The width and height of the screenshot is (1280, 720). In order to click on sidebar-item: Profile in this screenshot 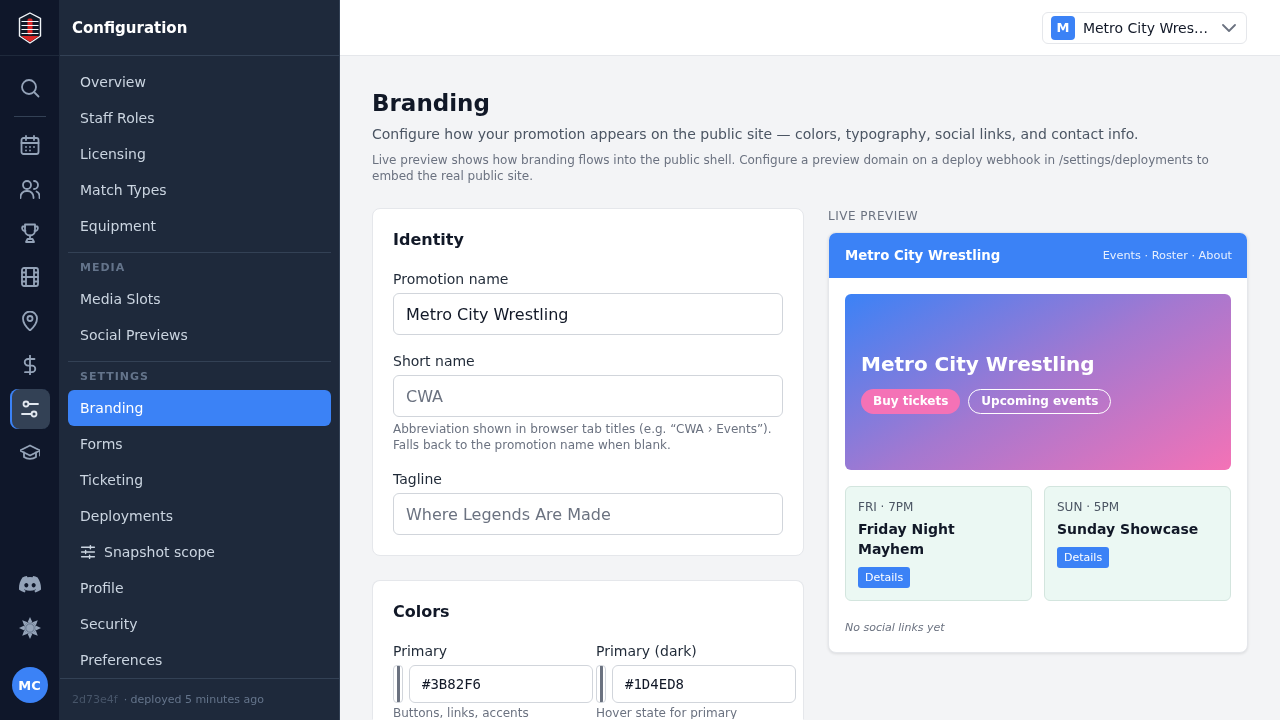, I will do `click(199, 588)`.